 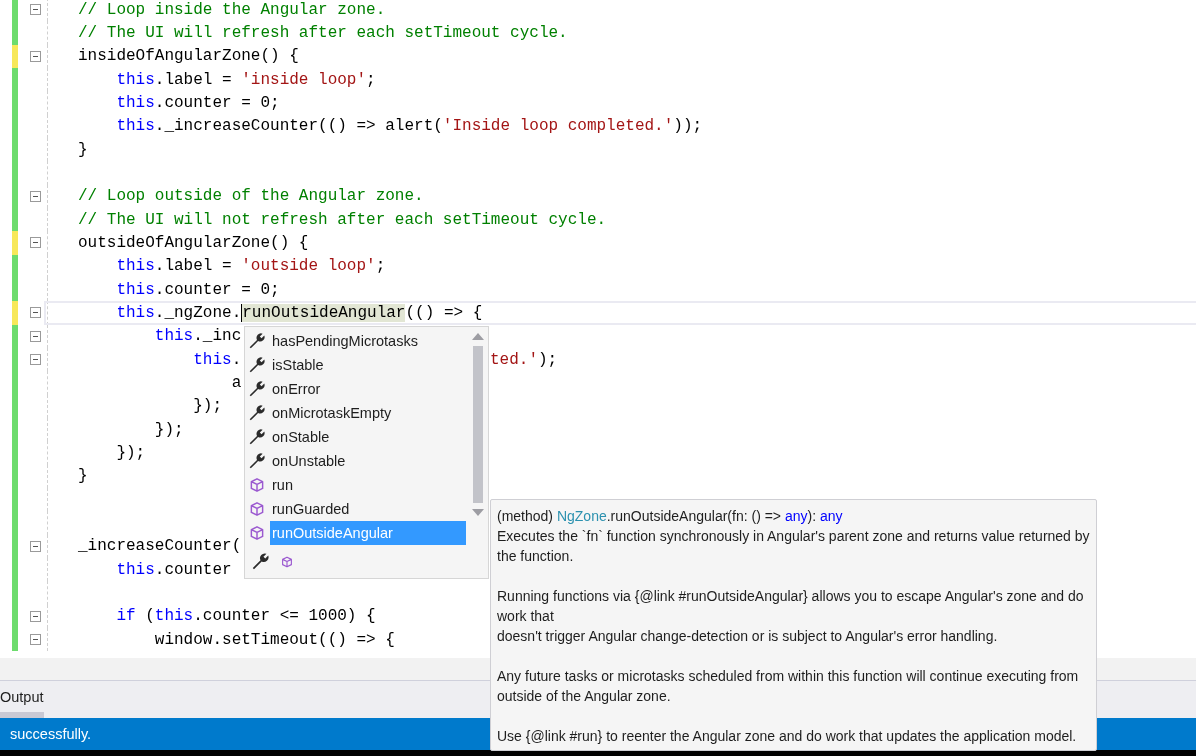 What do you see at coordinates (245, 79) in the screenshot?
I see `code-line: this.label = 'inside loop';` at bounding box center [245, 79].